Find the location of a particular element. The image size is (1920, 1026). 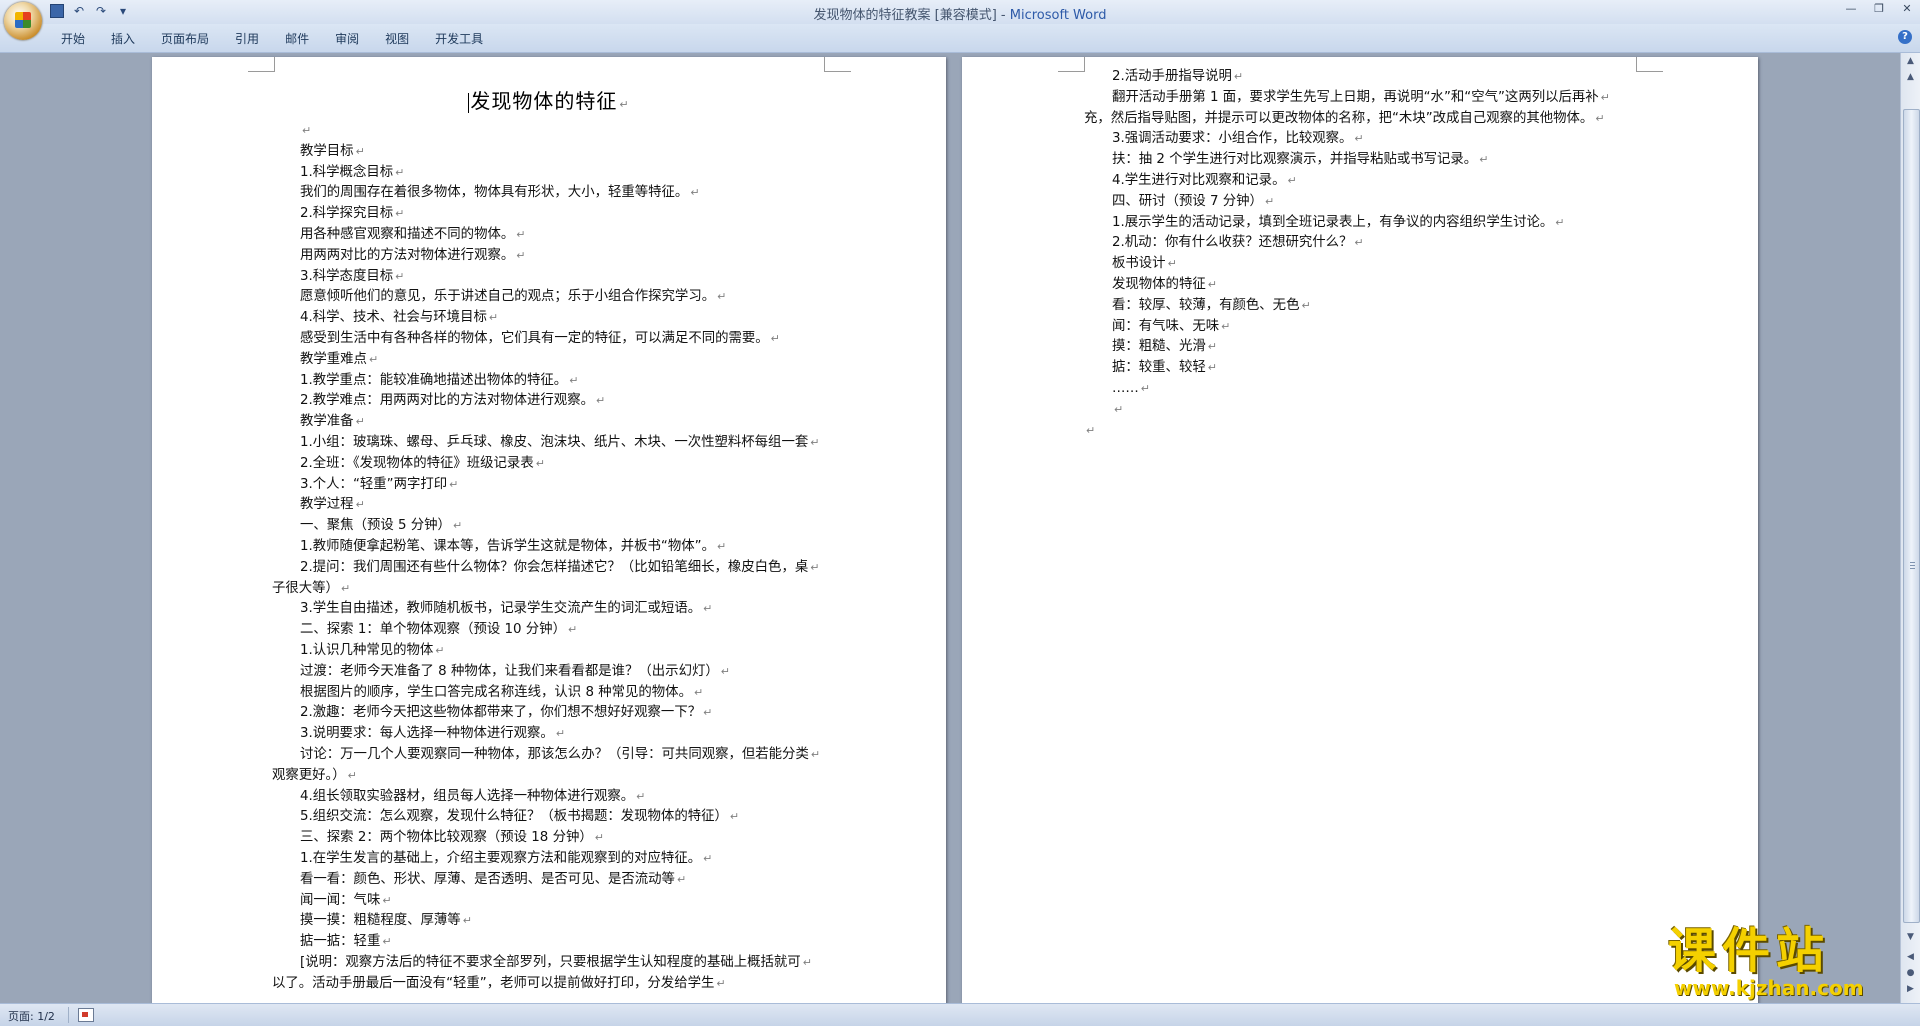

tab-home: 开始 is located at coordinates (73, 38).